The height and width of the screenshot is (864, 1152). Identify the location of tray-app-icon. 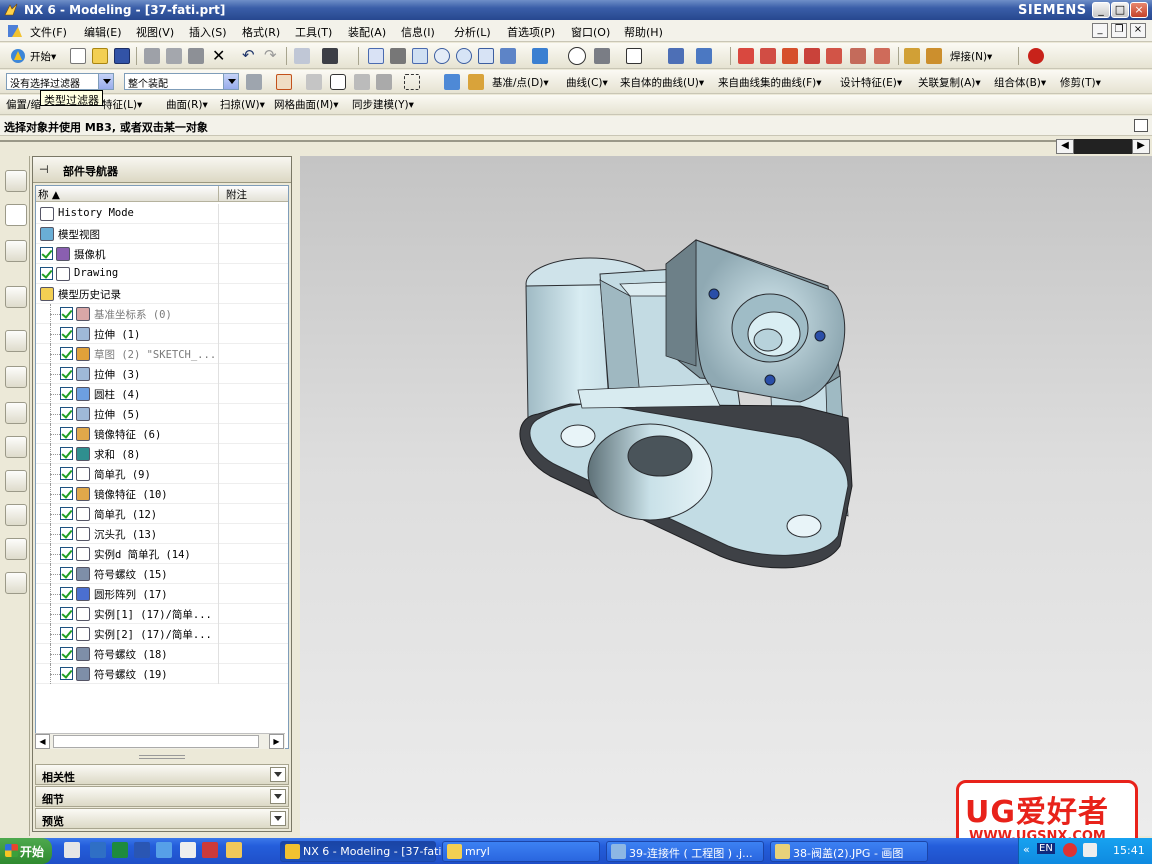
(1070, 850).